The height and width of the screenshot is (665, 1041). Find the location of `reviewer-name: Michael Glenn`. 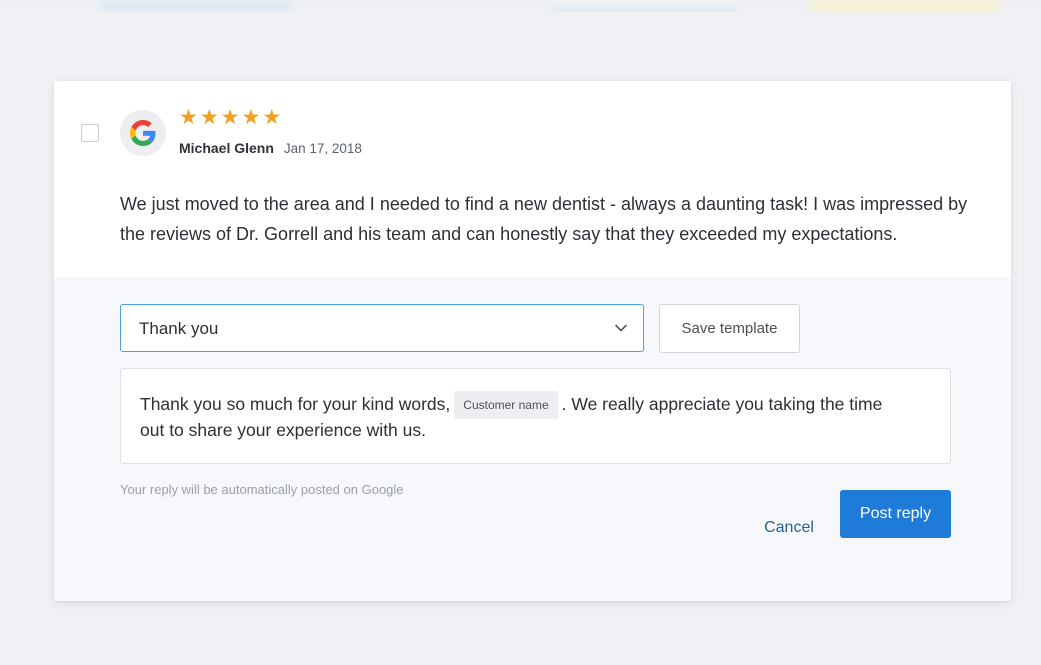

reviewer-name: Michael Glenn is located at coordinates (226, 148).